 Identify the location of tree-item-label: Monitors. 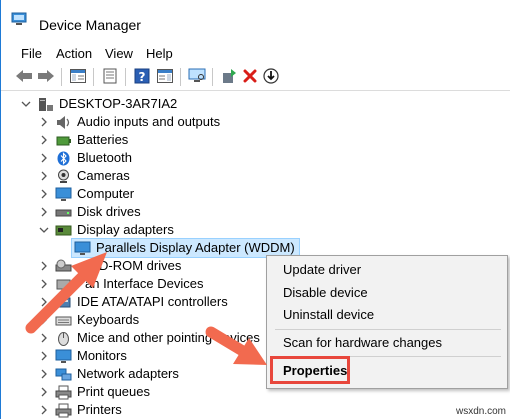
(102, 355).